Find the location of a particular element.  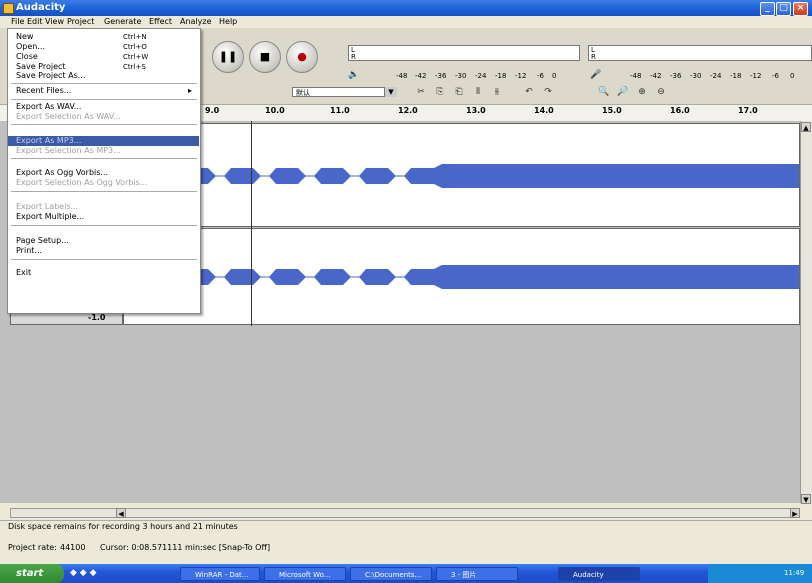

shortcut-close: Ctrl+W is located at coordinates (136, 57).